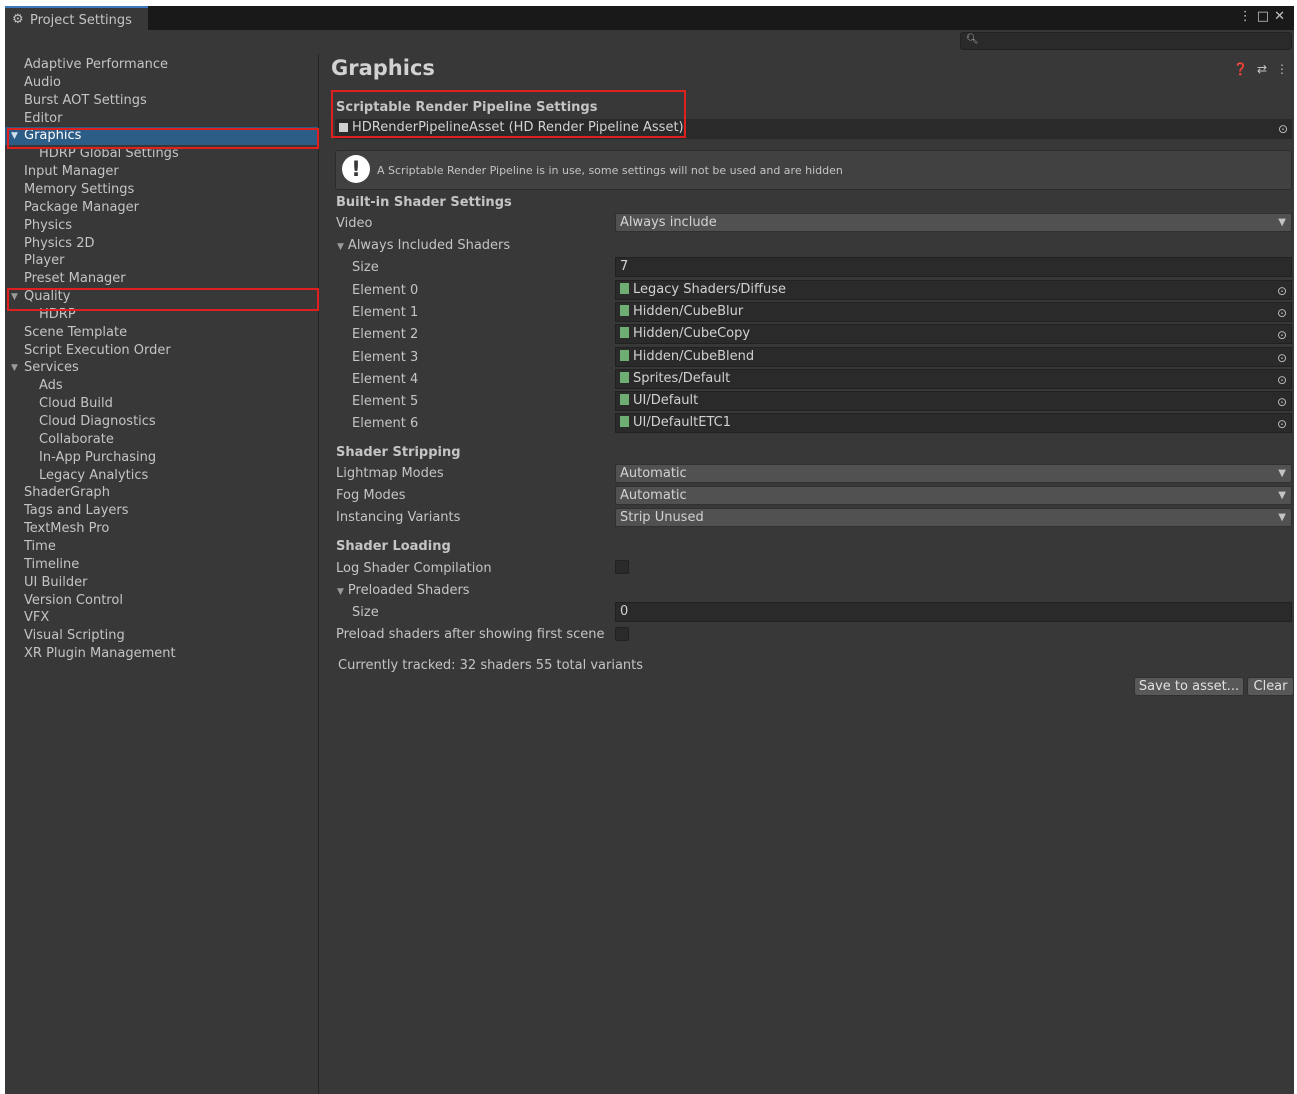  What do you see at coordinates (385, 290) in the screenshot?
I see `element-label: Element 0` at bounding box center [385, 290].